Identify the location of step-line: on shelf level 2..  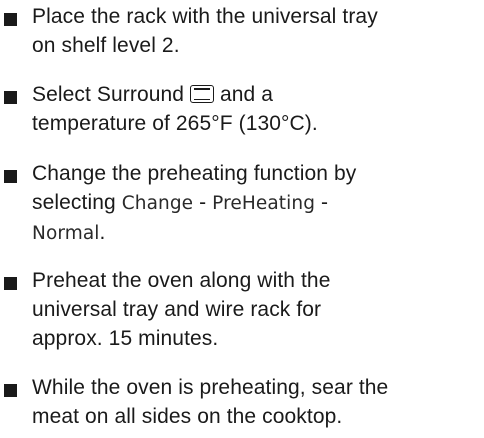
(106, 45).